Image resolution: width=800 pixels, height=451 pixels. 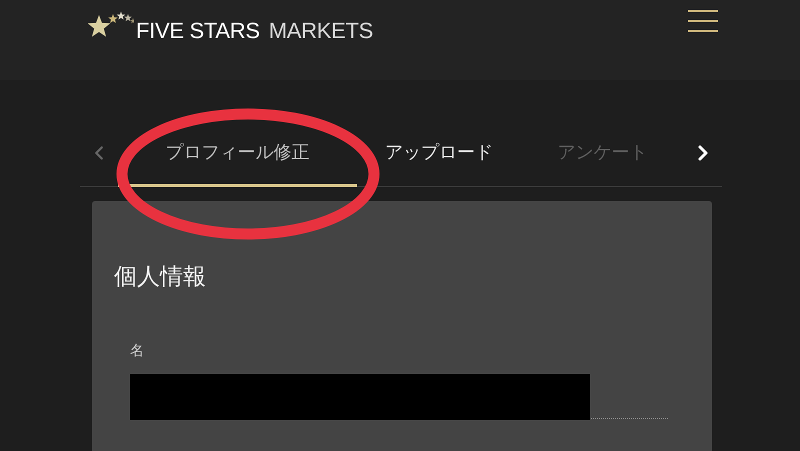 What do you see at coordinates (160, 277) in the screenshot?
I see `card-title: 個人情報` at bounding box center [160, 277].